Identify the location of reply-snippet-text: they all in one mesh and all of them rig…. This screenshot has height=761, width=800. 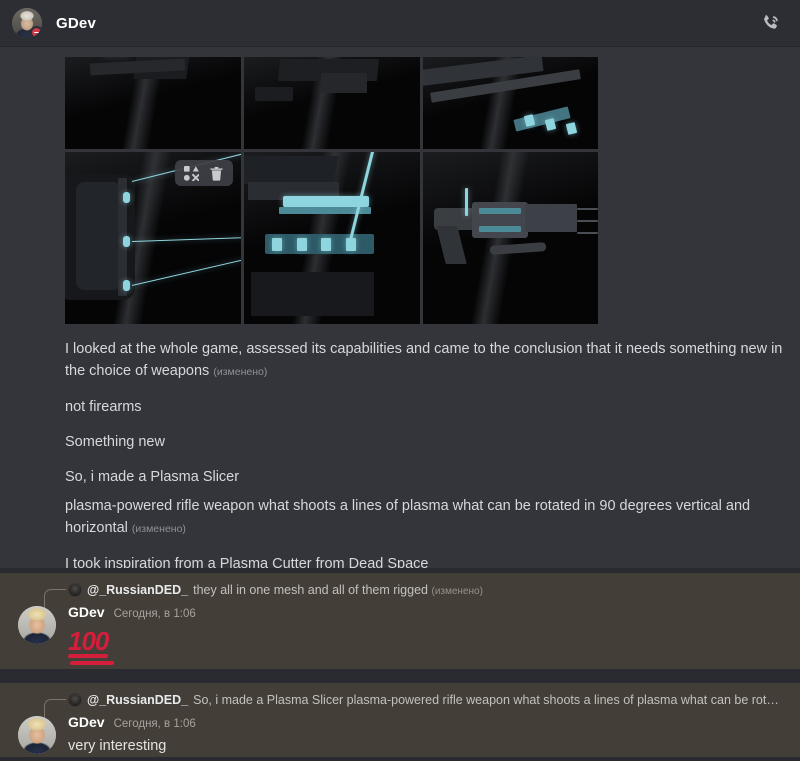
(310, 589).